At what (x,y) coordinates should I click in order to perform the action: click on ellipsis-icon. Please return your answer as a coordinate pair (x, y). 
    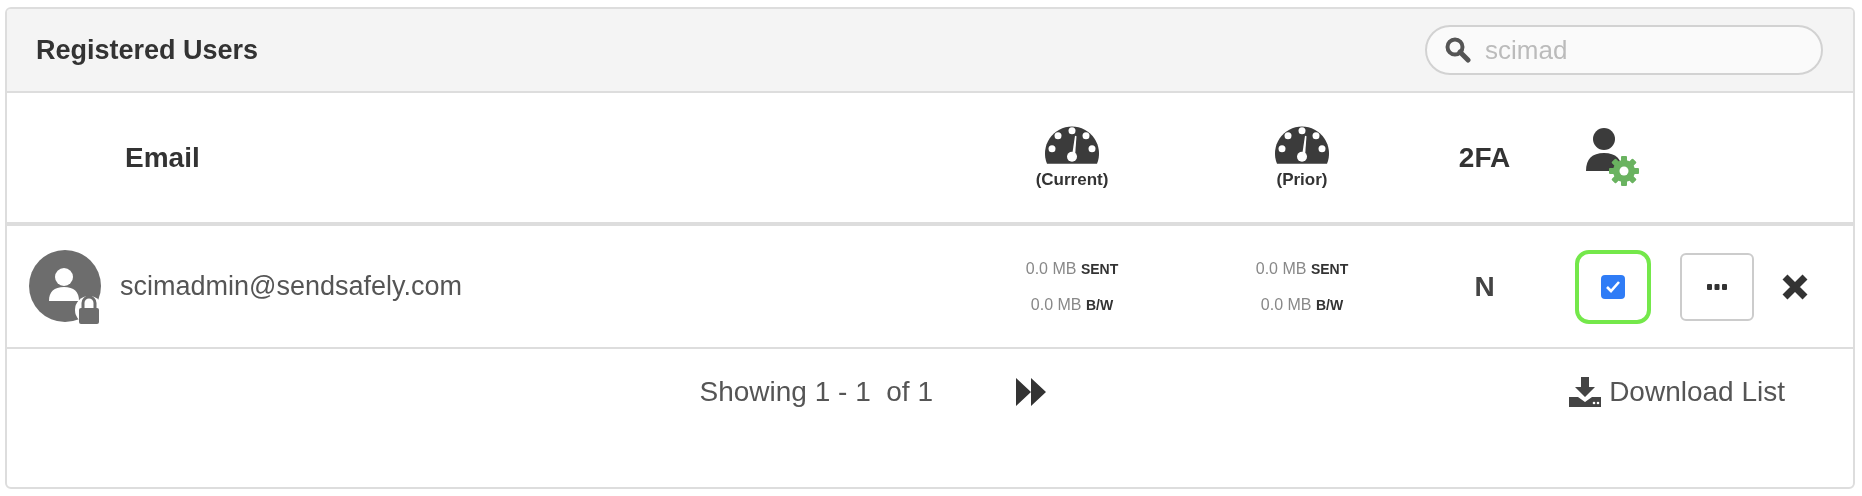
    Looking at the image, I should click on (1717, 286).